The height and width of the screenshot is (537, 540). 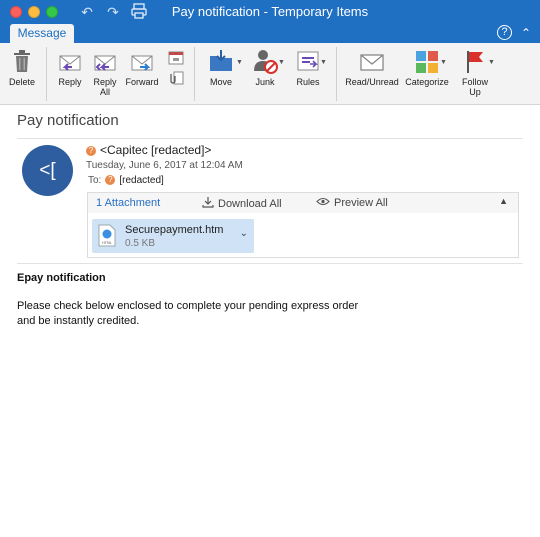 I want to click on forward-button: Forward, so click(x=142, y=67).